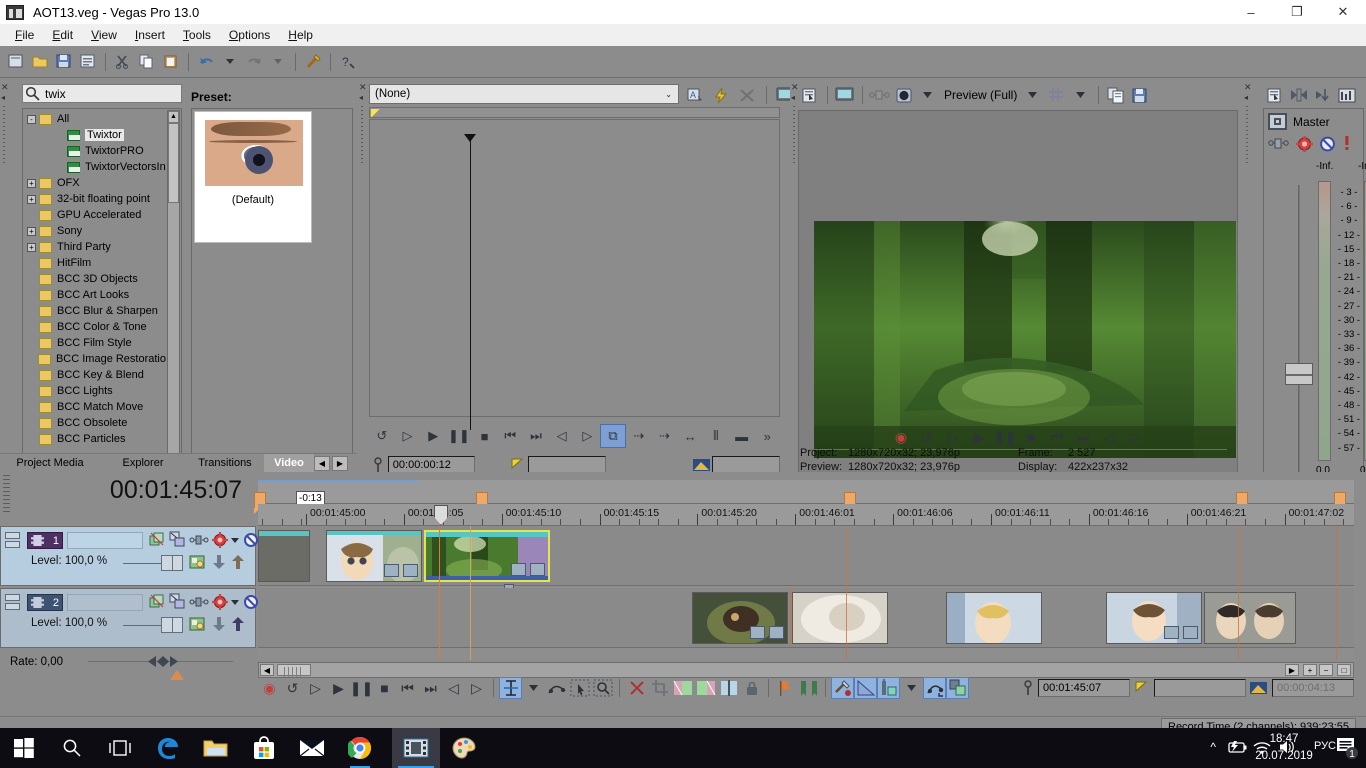 The width and height of the screenshot is (1366, 768). I want to click on lock-envelopes-icon, so click(888, 688).